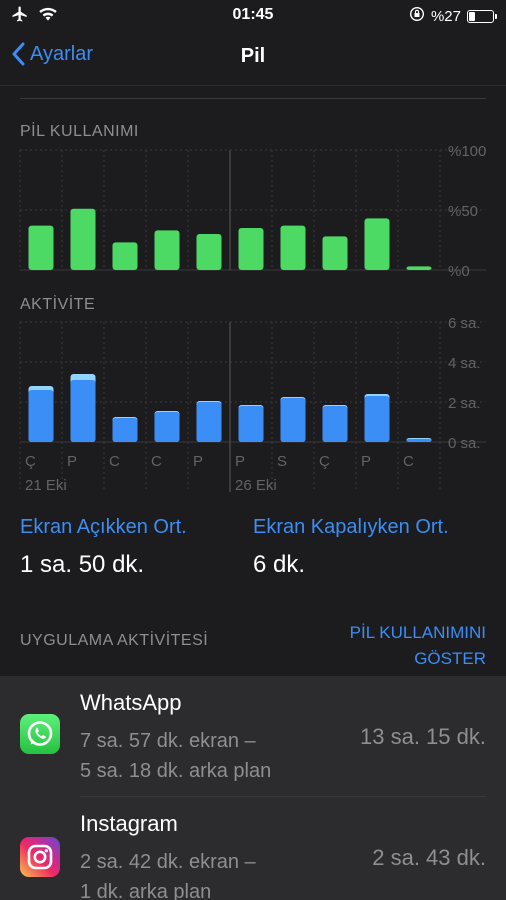 The height and width of the screenshot is (900, 506). Describe the element at coordinates (418, 646) in the screenshot. I see `show-battery-usage-button: PİL KULLANIMINI GÖSTER` at that location.